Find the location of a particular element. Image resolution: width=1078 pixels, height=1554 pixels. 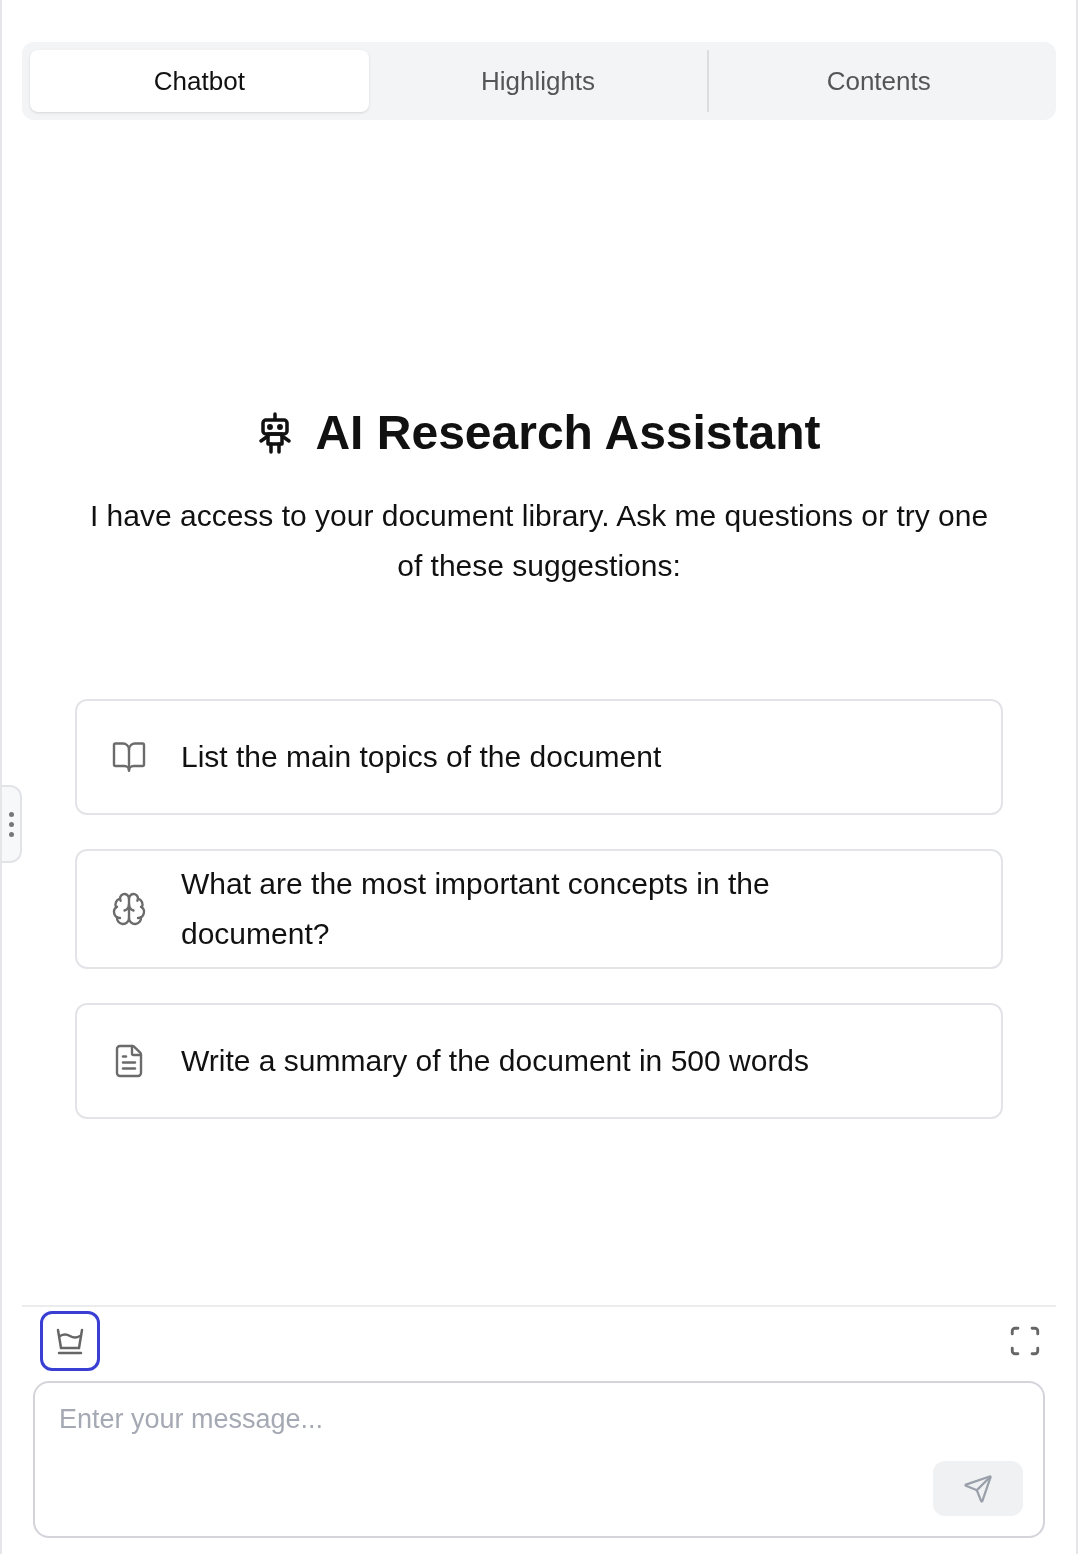

intro-text: I have access to your document library. Ask me questions or try one of these suggestions: is located at coordinates (539, 541).